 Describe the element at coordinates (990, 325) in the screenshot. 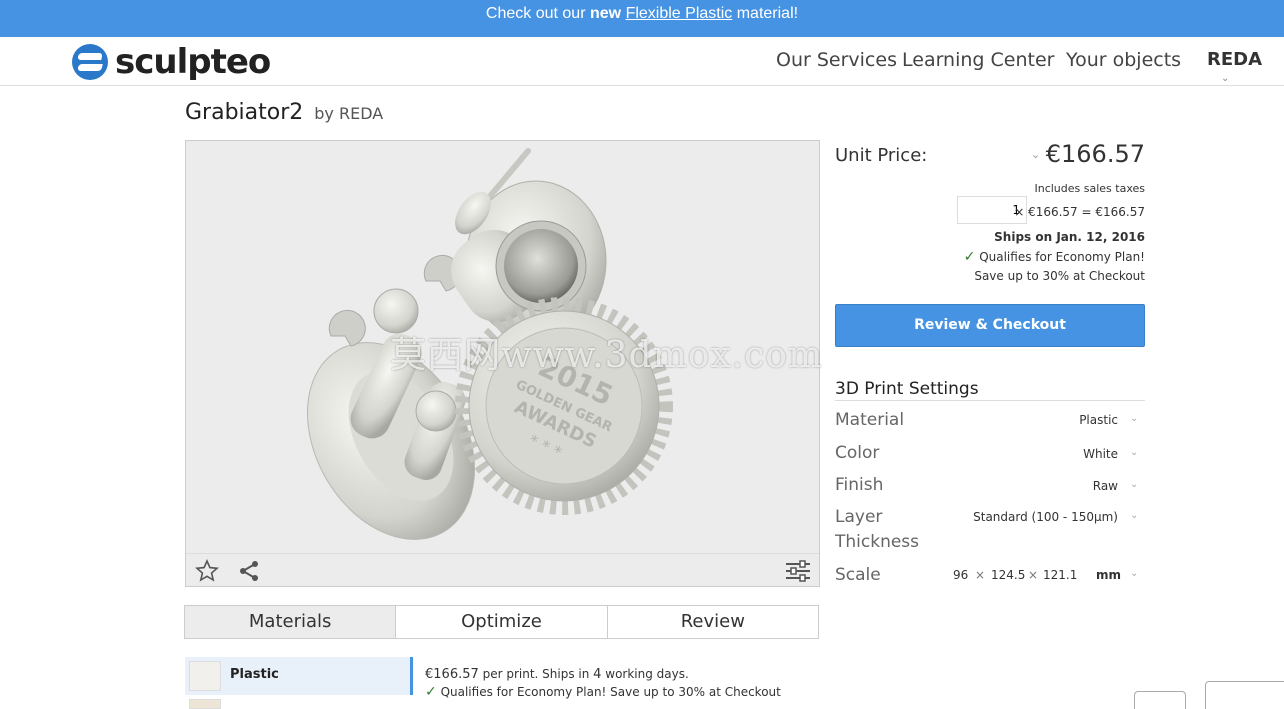

I see `review-checkout-button: Review & Checkout` at that location.